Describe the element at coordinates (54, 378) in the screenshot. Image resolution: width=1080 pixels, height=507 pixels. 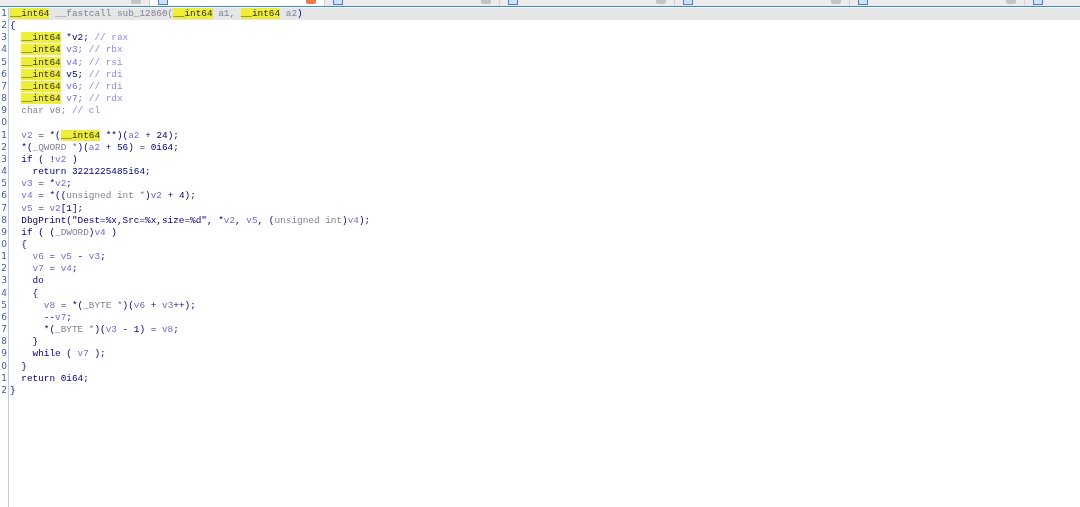
I see `code-line: return 0i64;` at that location.